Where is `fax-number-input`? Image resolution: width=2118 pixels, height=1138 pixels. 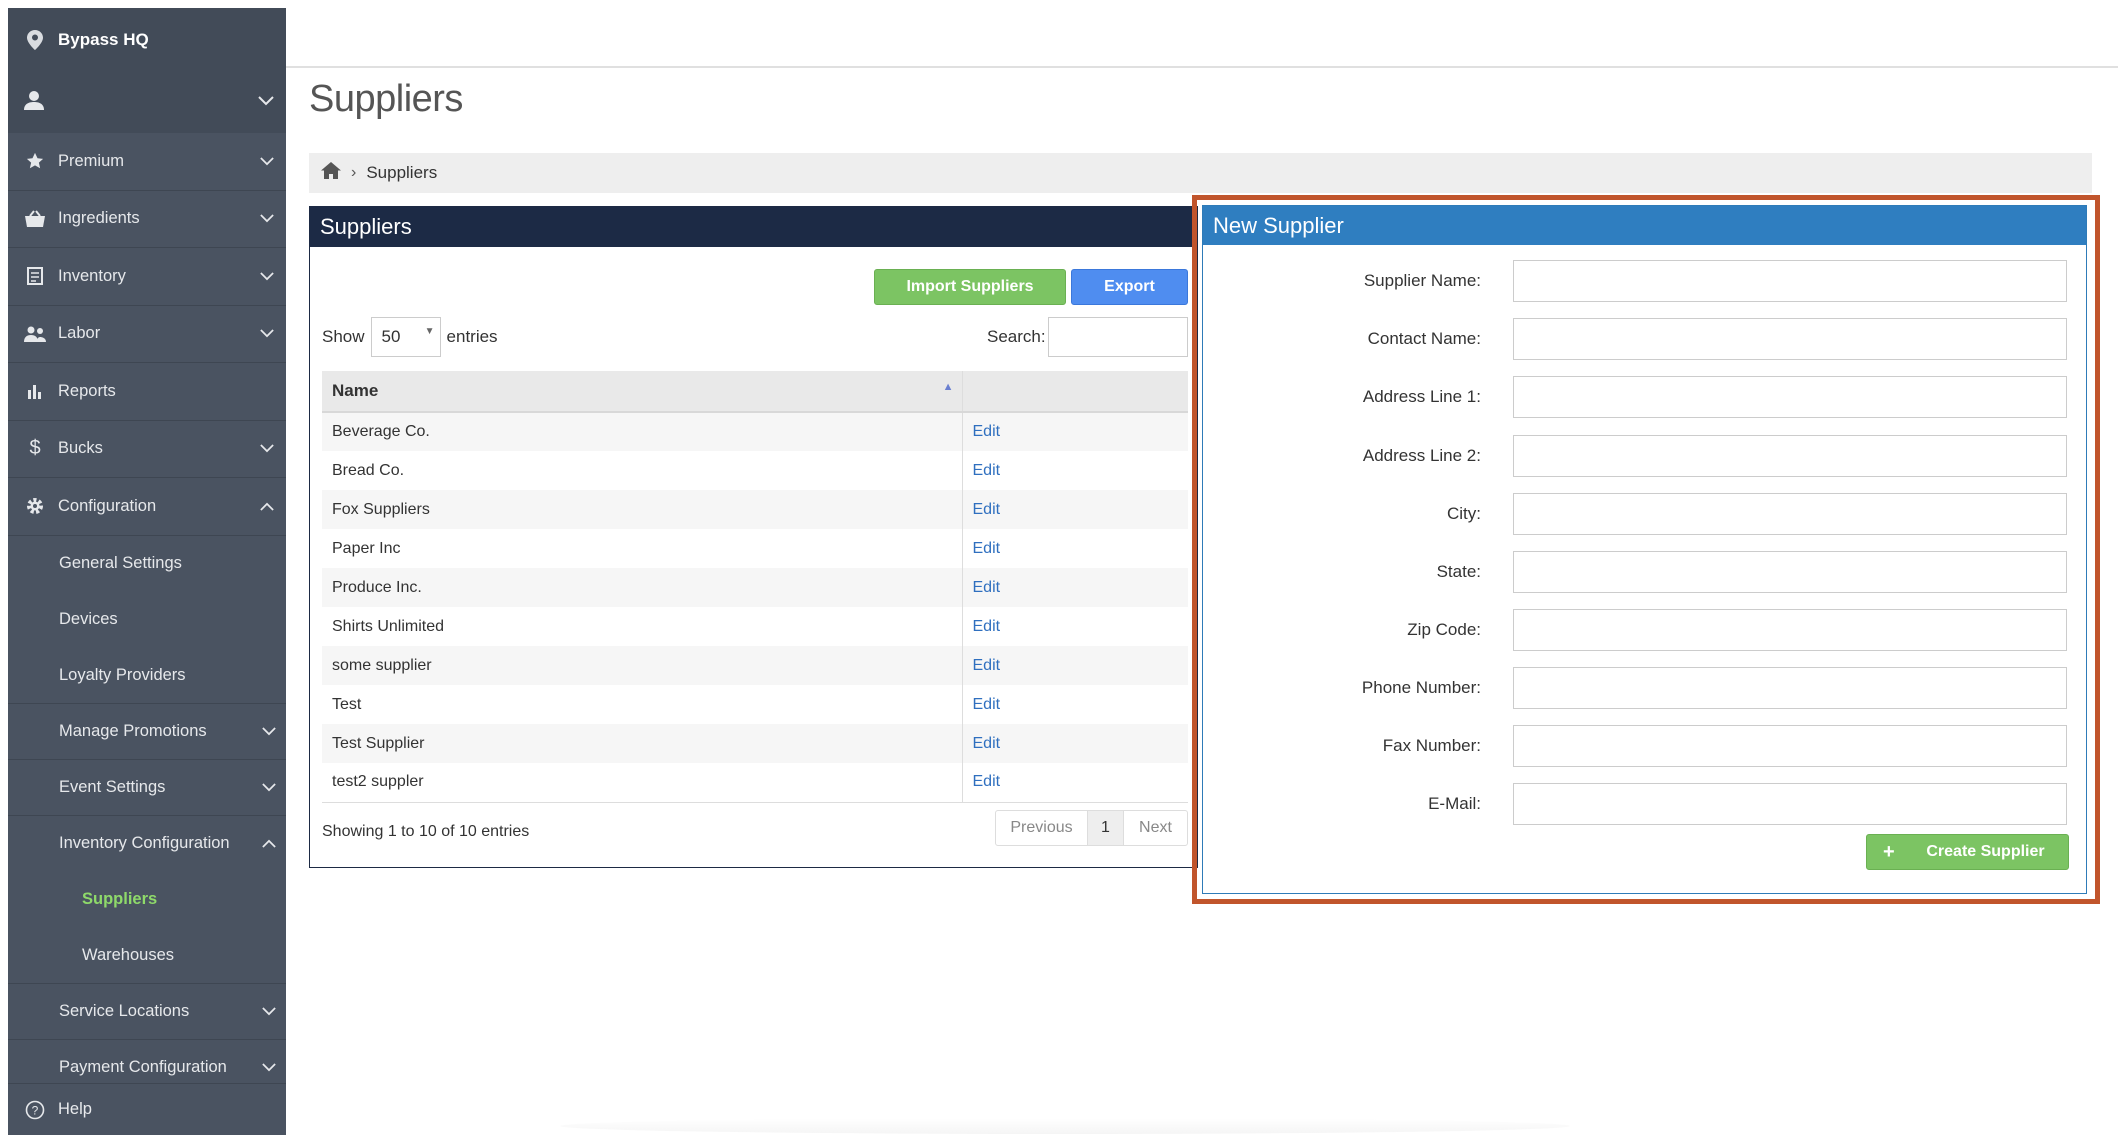 fax-number-input is located at coordinates (1790, 746).